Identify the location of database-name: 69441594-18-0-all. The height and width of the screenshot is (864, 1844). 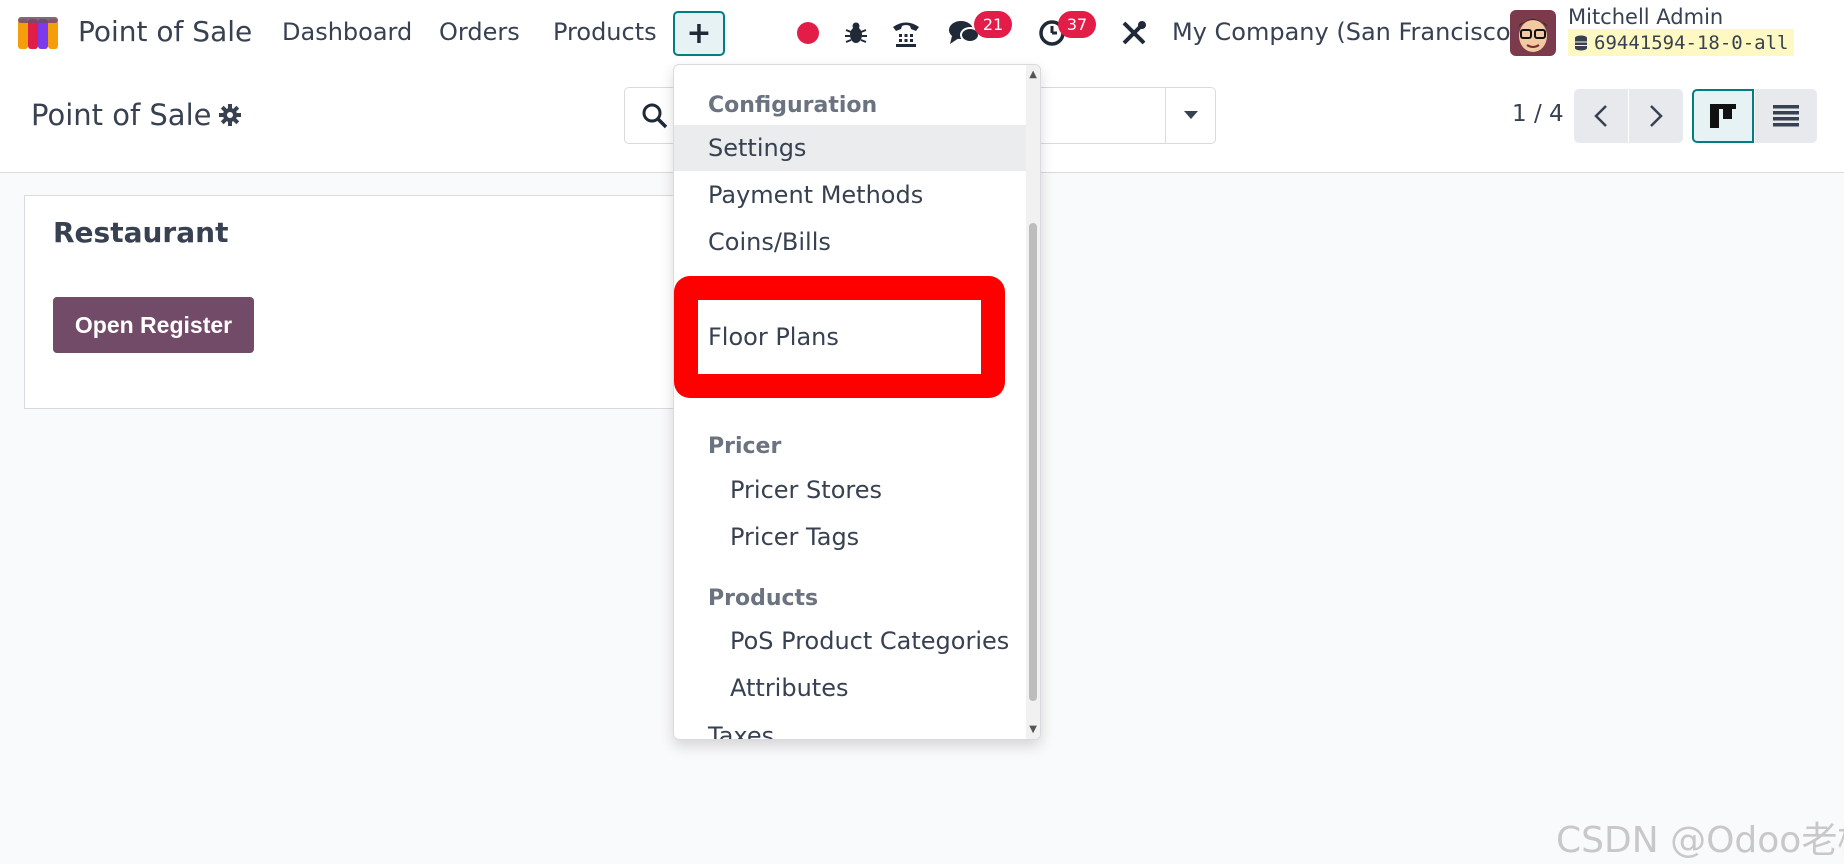
(1691, 42).